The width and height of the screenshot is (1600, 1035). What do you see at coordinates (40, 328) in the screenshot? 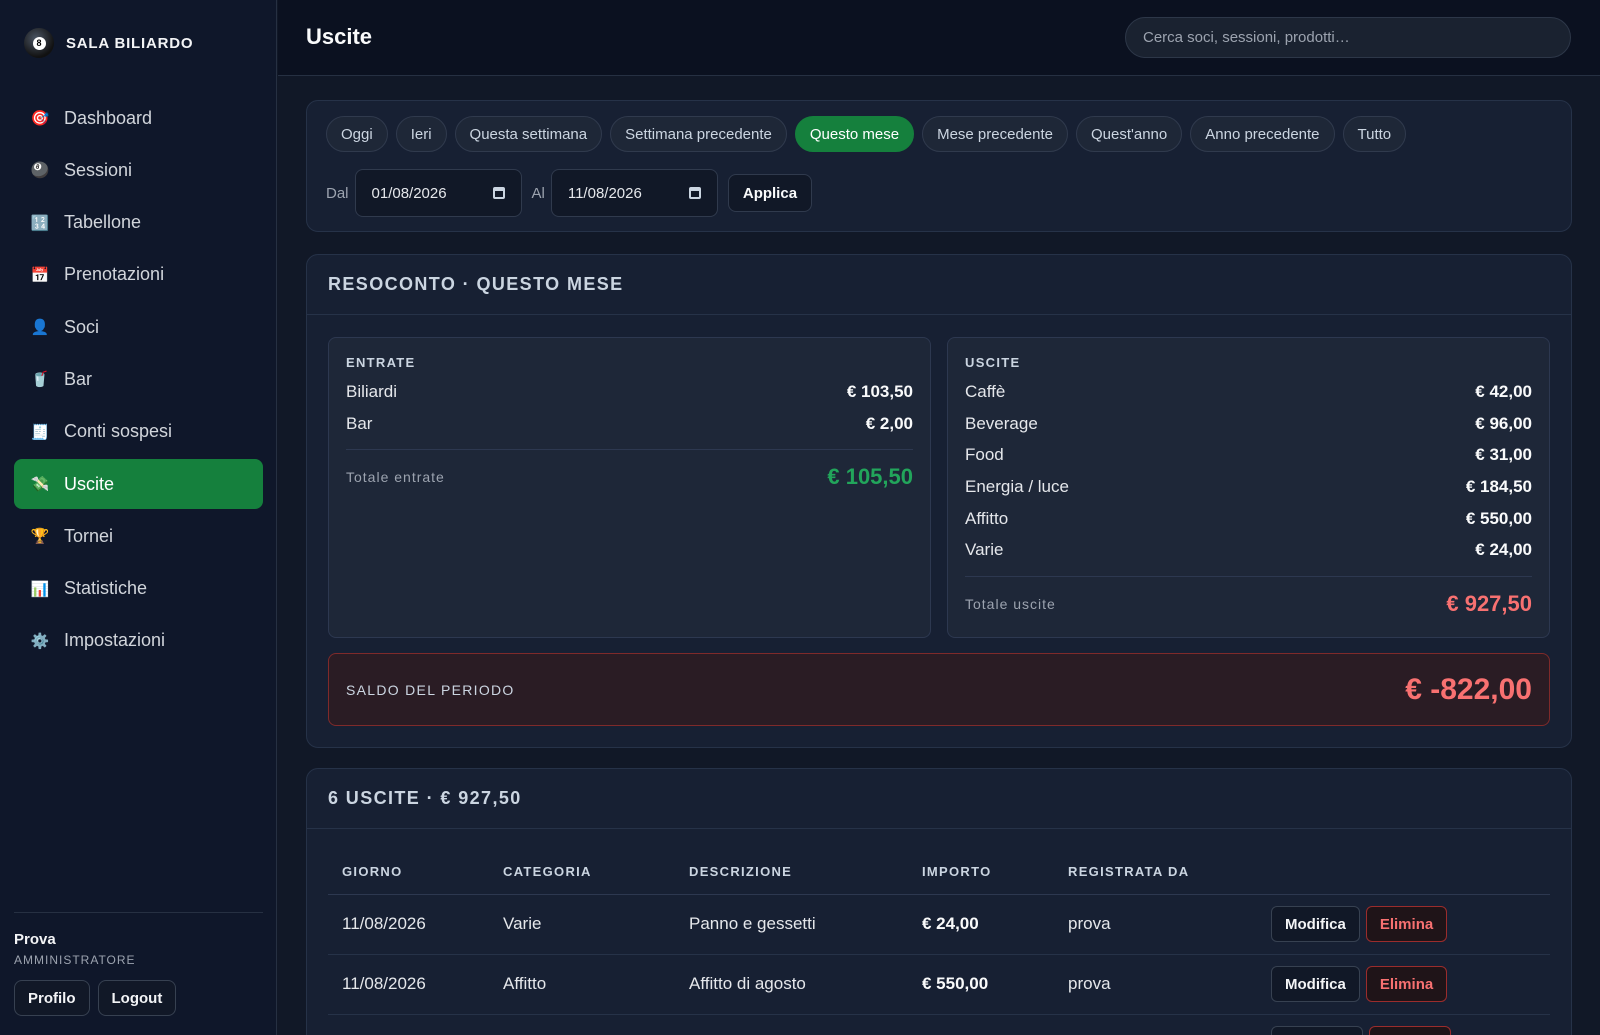
I see `user-icon: 👤` at bounding box center [40, 328].